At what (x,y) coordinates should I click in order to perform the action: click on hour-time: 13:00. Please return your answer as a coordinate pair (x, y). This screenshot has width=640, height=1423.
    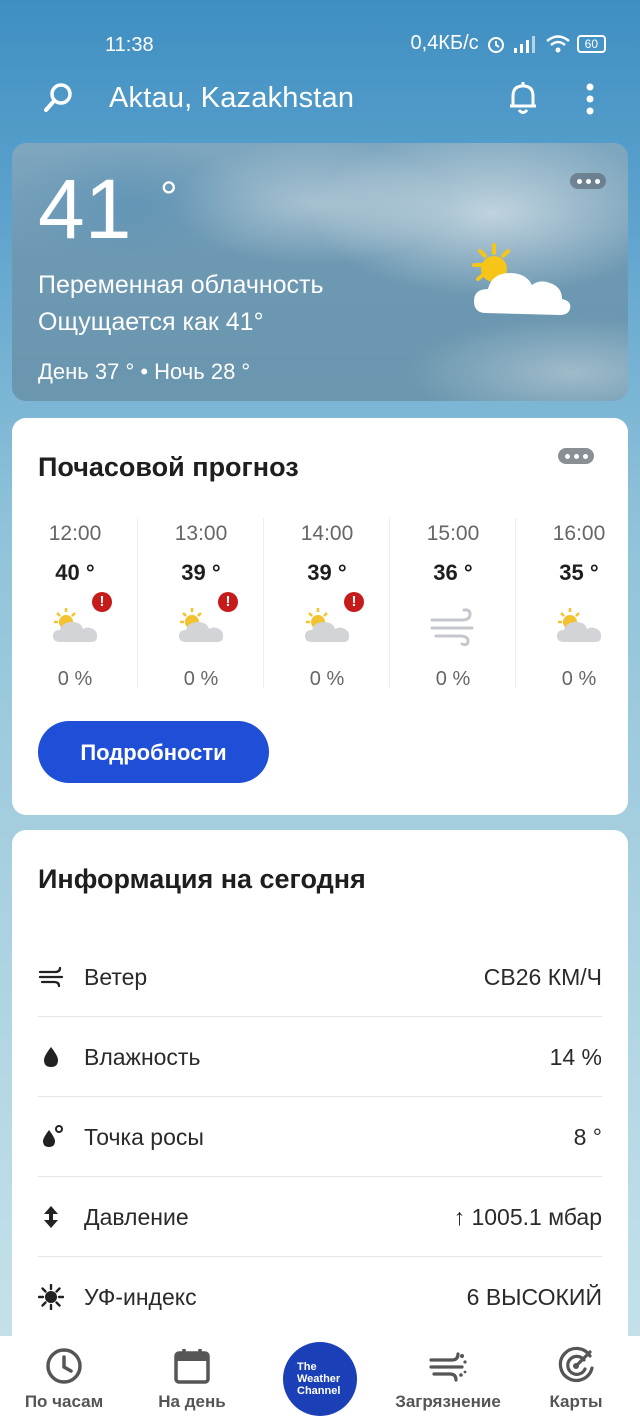
    Looking at the image, I should click on (201, 533).